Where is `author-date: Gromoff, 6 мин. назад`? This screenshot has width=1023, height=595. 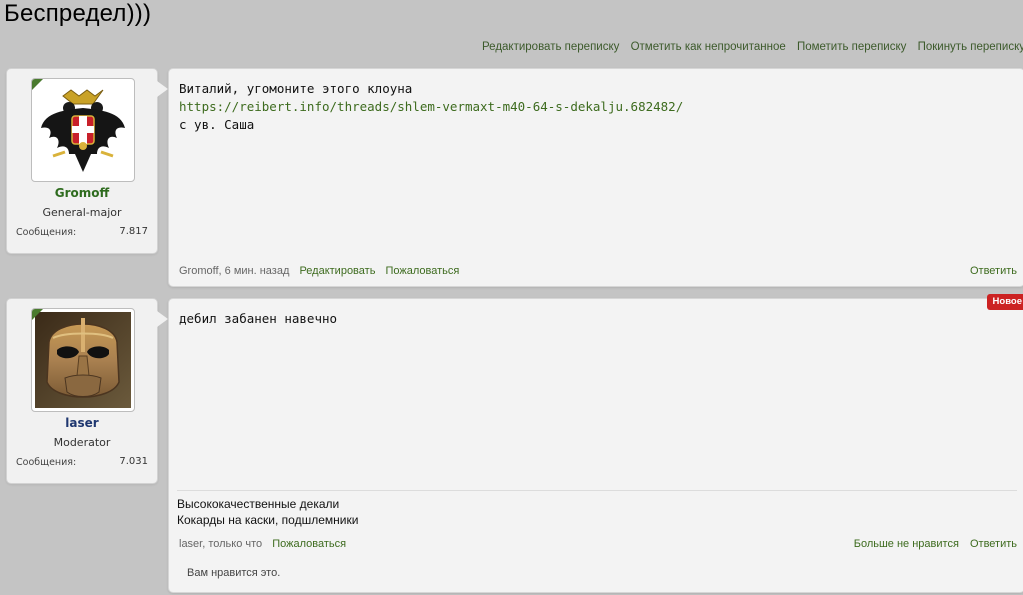
author-date: Gromoff, 6 мин. назад is located at coordinates (234, 271).